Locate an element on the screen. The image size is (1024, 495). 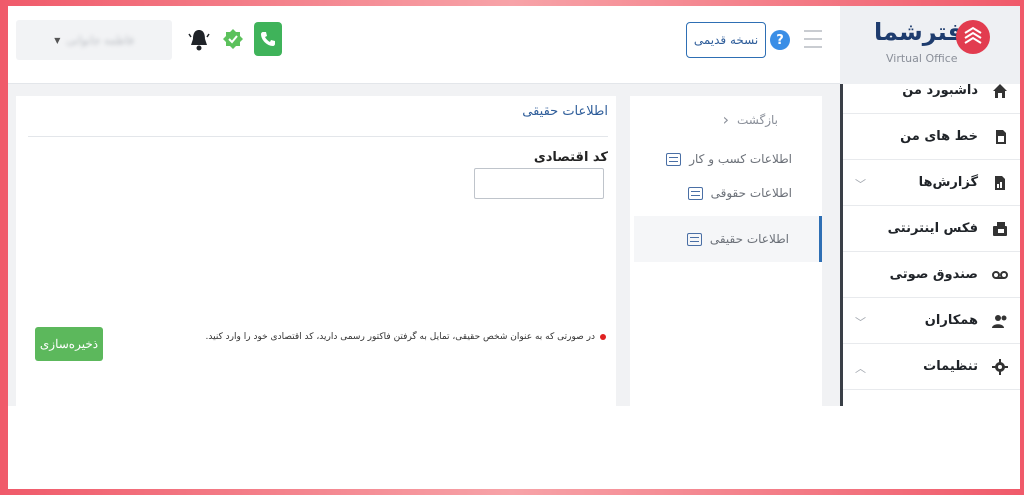
subnav-item-label: اطلاعات کسب و کار is located at coordinates (740, 159).